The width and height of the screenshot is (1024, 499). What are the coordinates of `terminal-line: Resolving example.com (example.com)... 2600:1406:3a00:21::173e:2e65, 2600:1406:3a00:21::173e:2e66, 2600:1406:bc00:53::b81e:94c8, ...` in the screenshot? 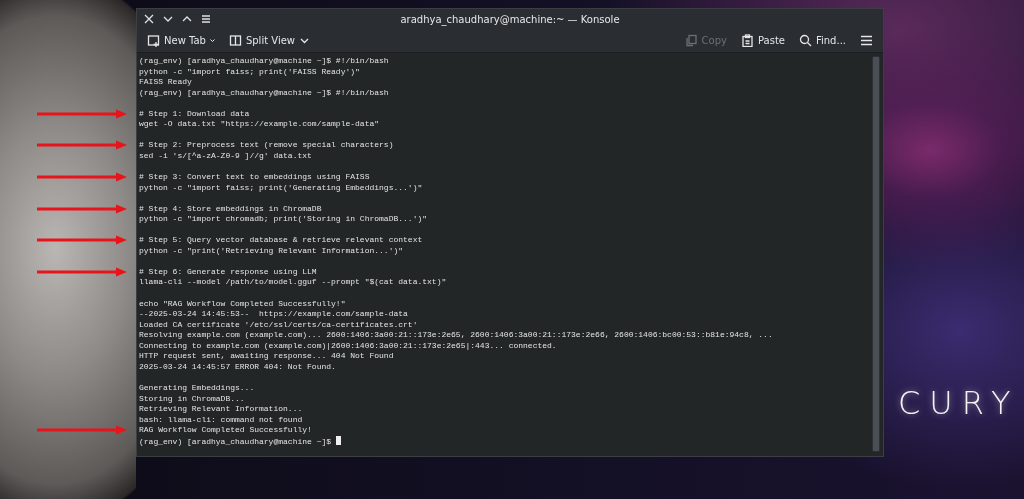 It's located at (456, 335).